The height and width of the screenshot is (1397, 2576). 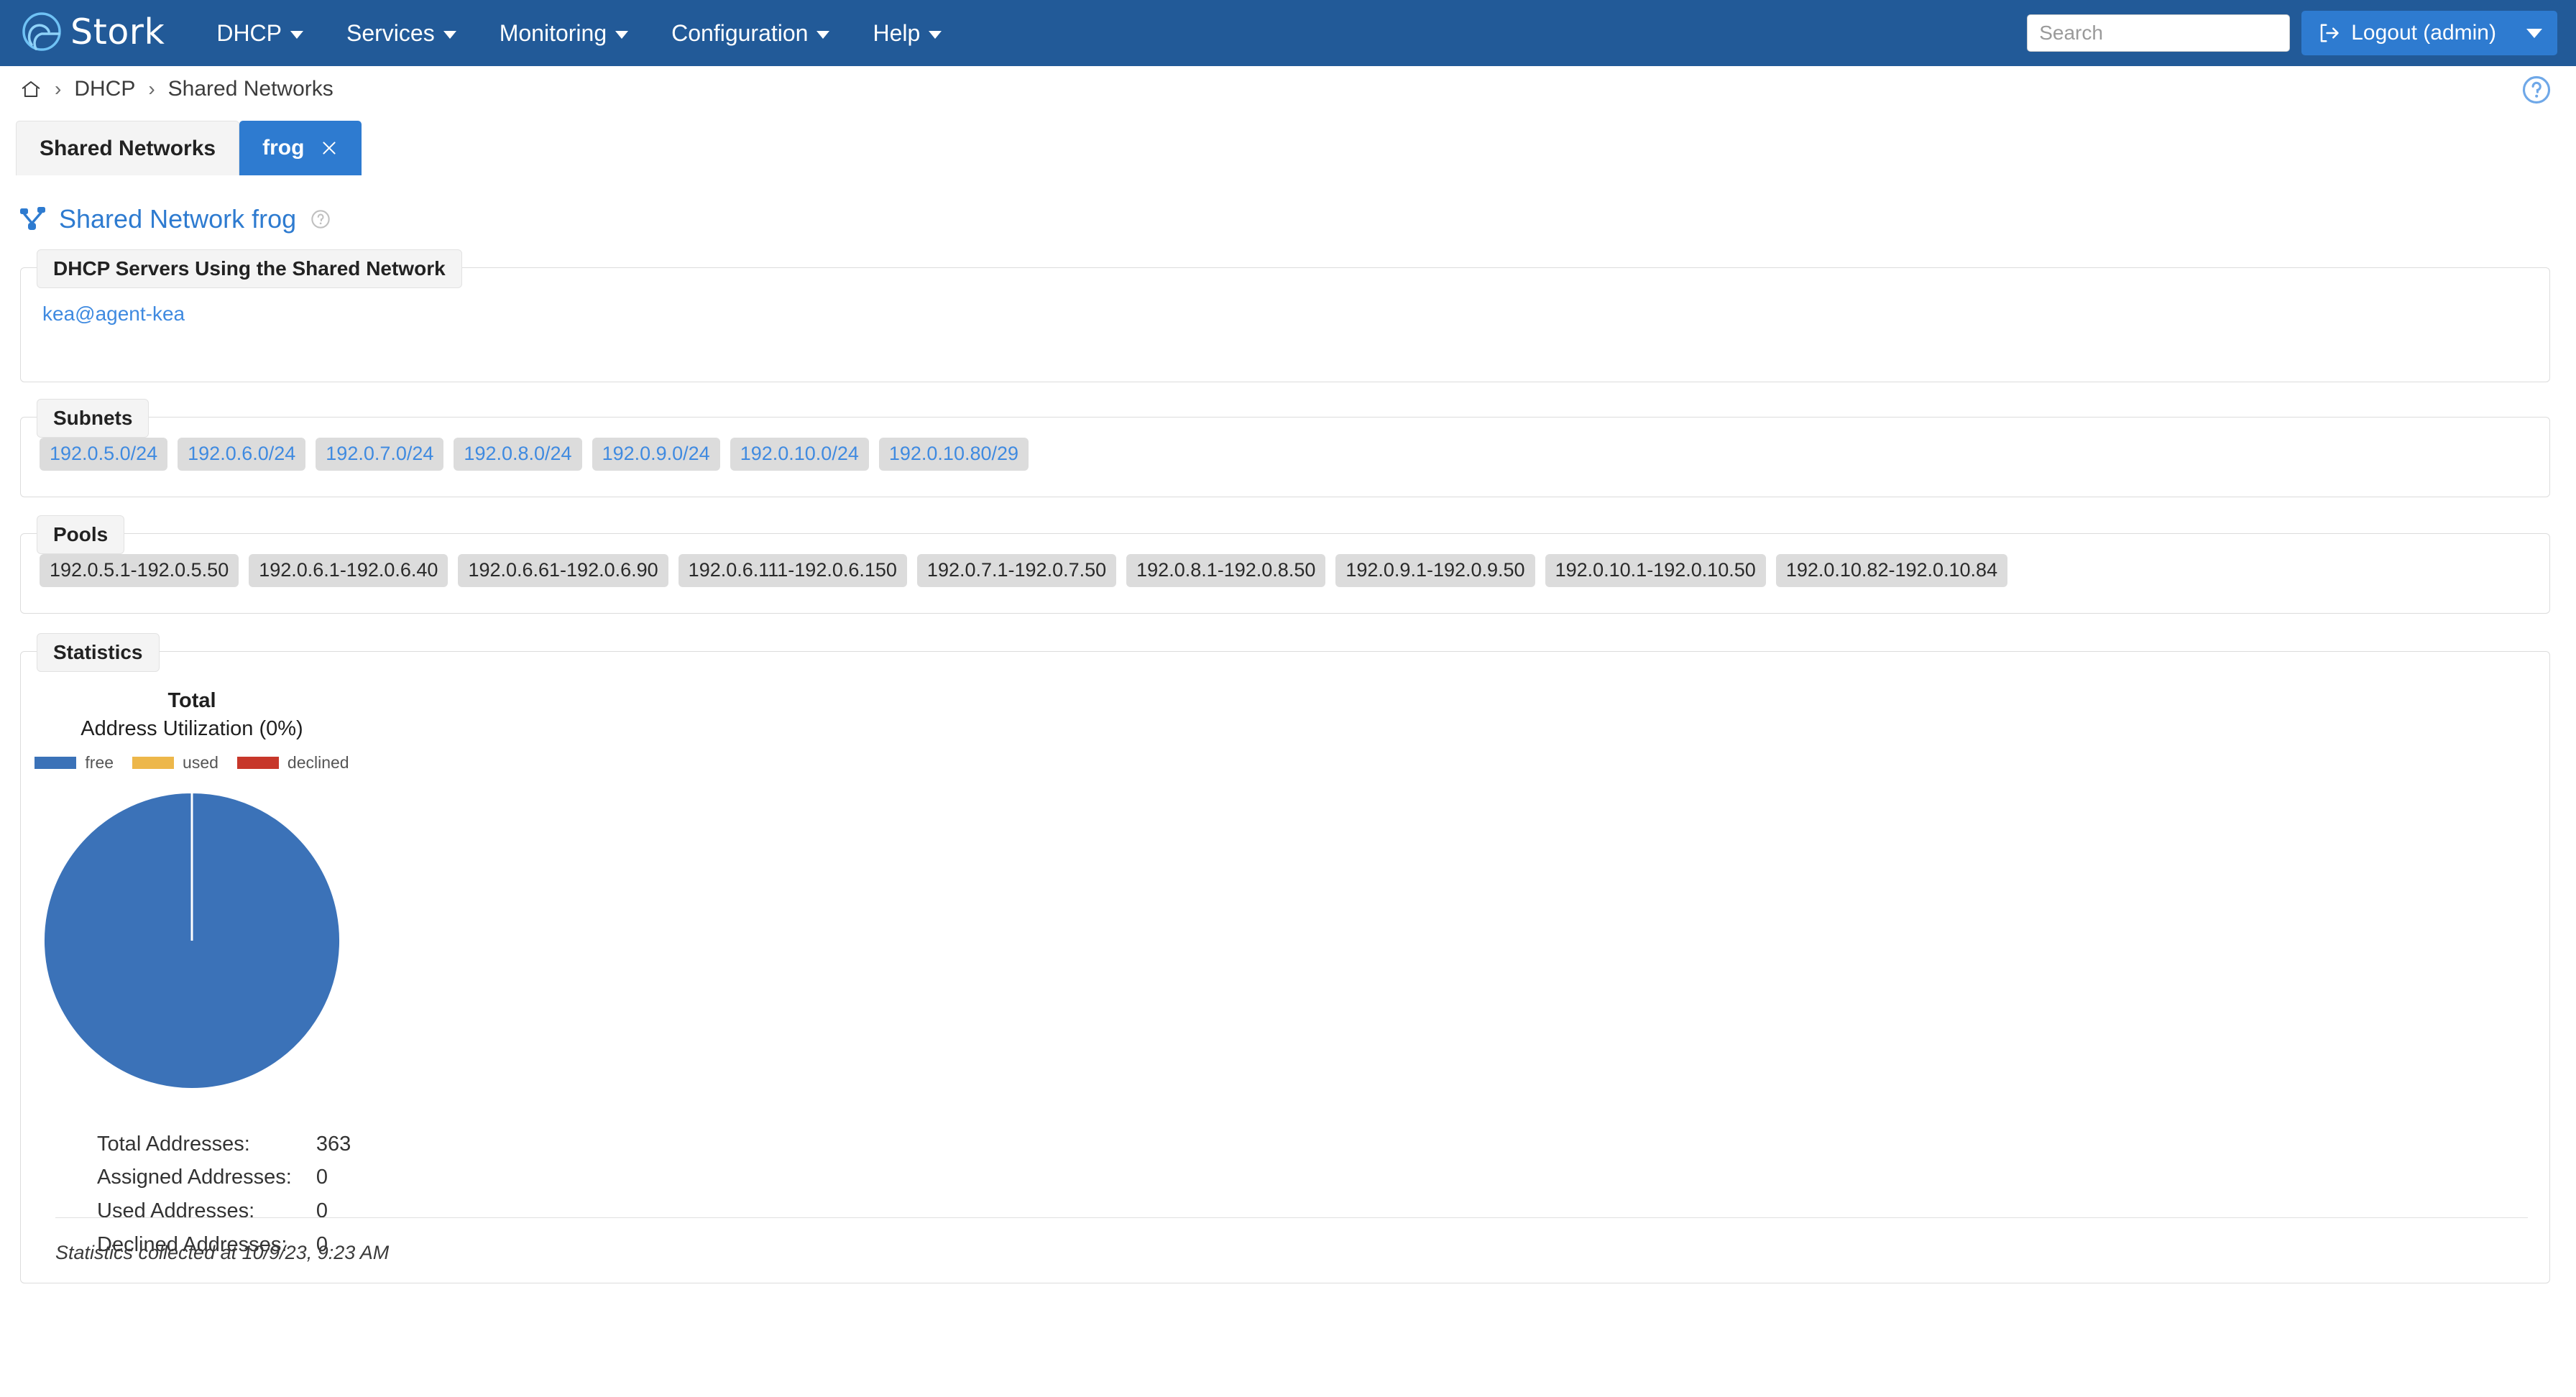 What do you see at coordinates (191, 729) in the screenshot?
I see `chart-subtitle: Address Utilization (0%)` at bounding box center [191, 729].